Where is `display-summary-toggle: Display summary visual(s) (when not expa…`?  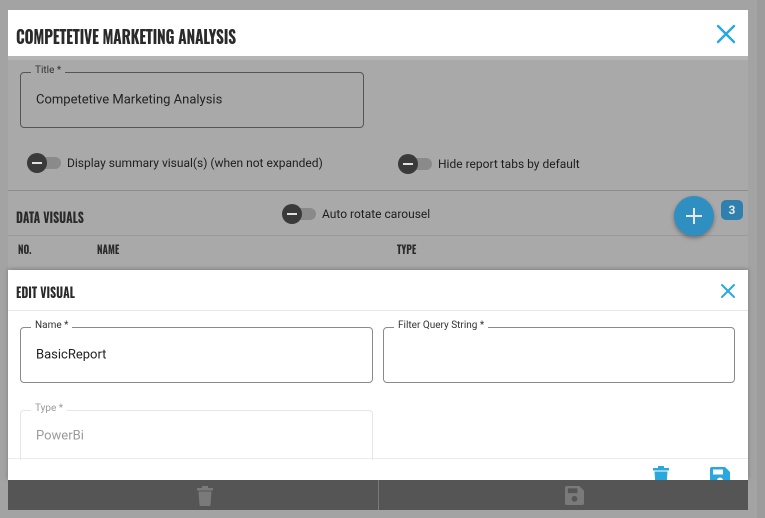 display-summary-toggle: Display summary visual(s) (when not expa… is located at coordinates (192, 163).